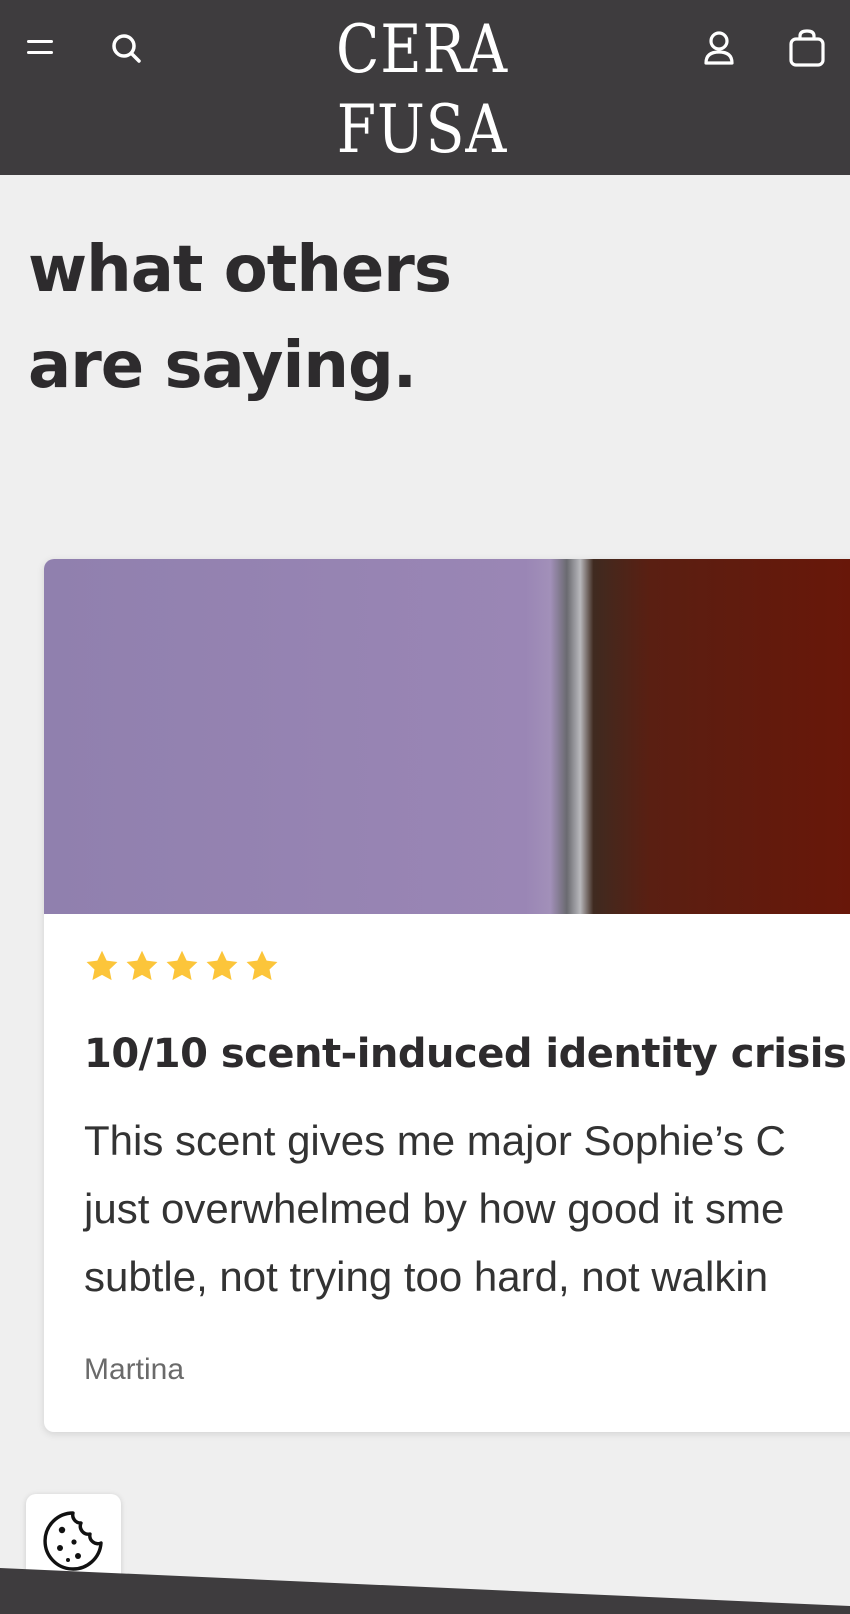  What do you see at coordinates (222, 366) in the screenshot?
I see `heading-line-2: are saying.` at bounding box center [222, 366].